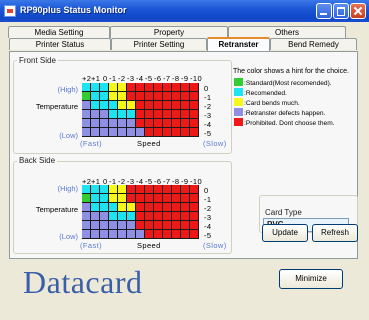 The width and height of the screenshot is (369, 320). I want to click on tab-printer-status: Printer Status, so click(60, 44).